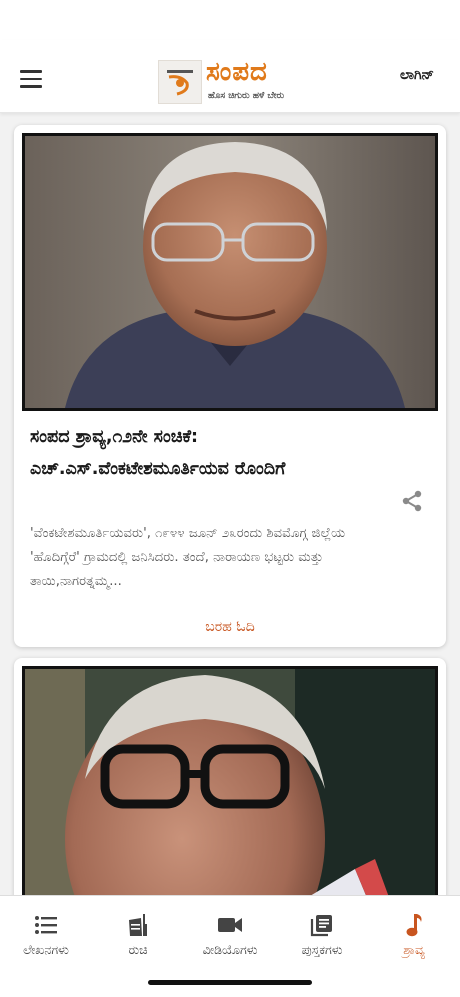  Describe the element at coordinates (417, 75) in the screenshot. I see `login-button: ಲಾಗಿನ್` at that location.